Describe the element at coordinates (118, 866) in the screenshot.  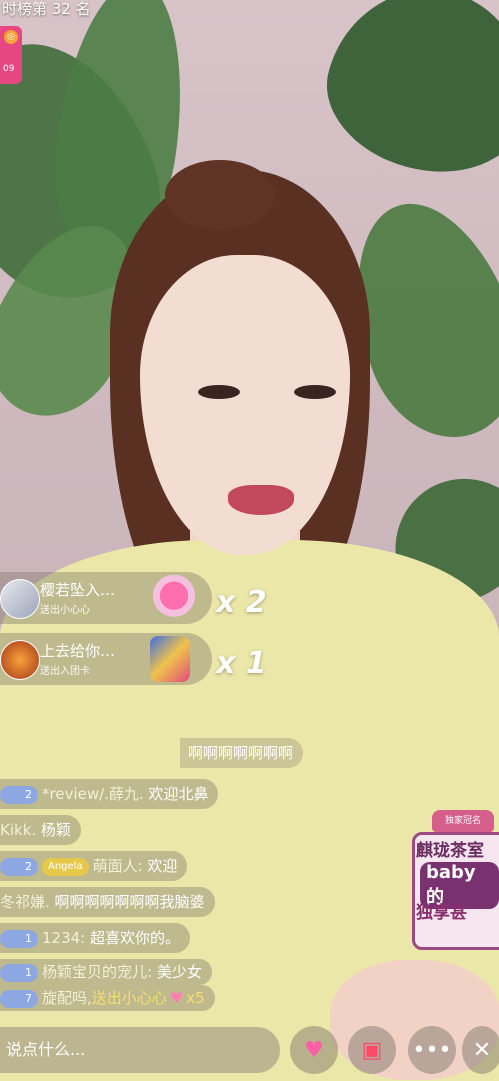
I see `chat-username: 萌面人:` at that location.